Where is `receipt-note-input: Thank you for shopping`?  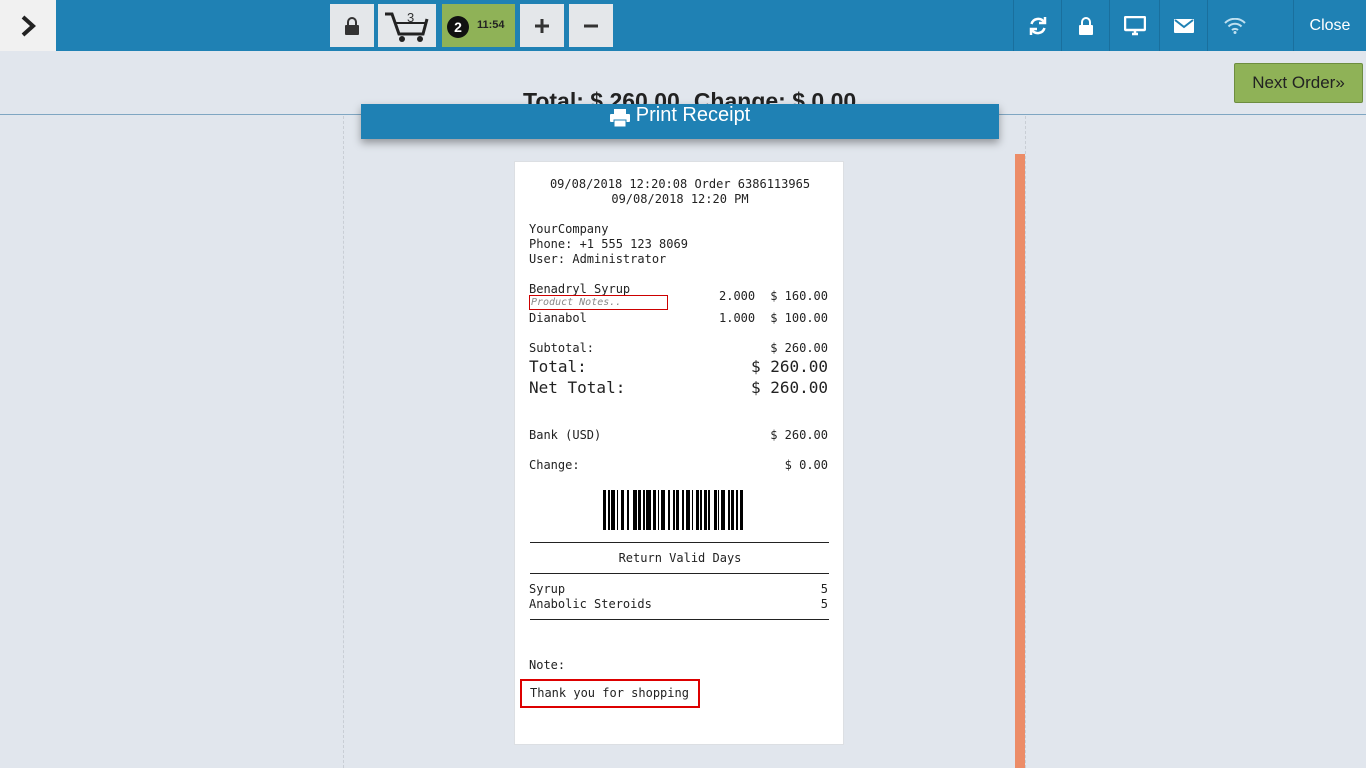
receipt-note-input: Thank you for shopping is located at coordinates (610, 693).